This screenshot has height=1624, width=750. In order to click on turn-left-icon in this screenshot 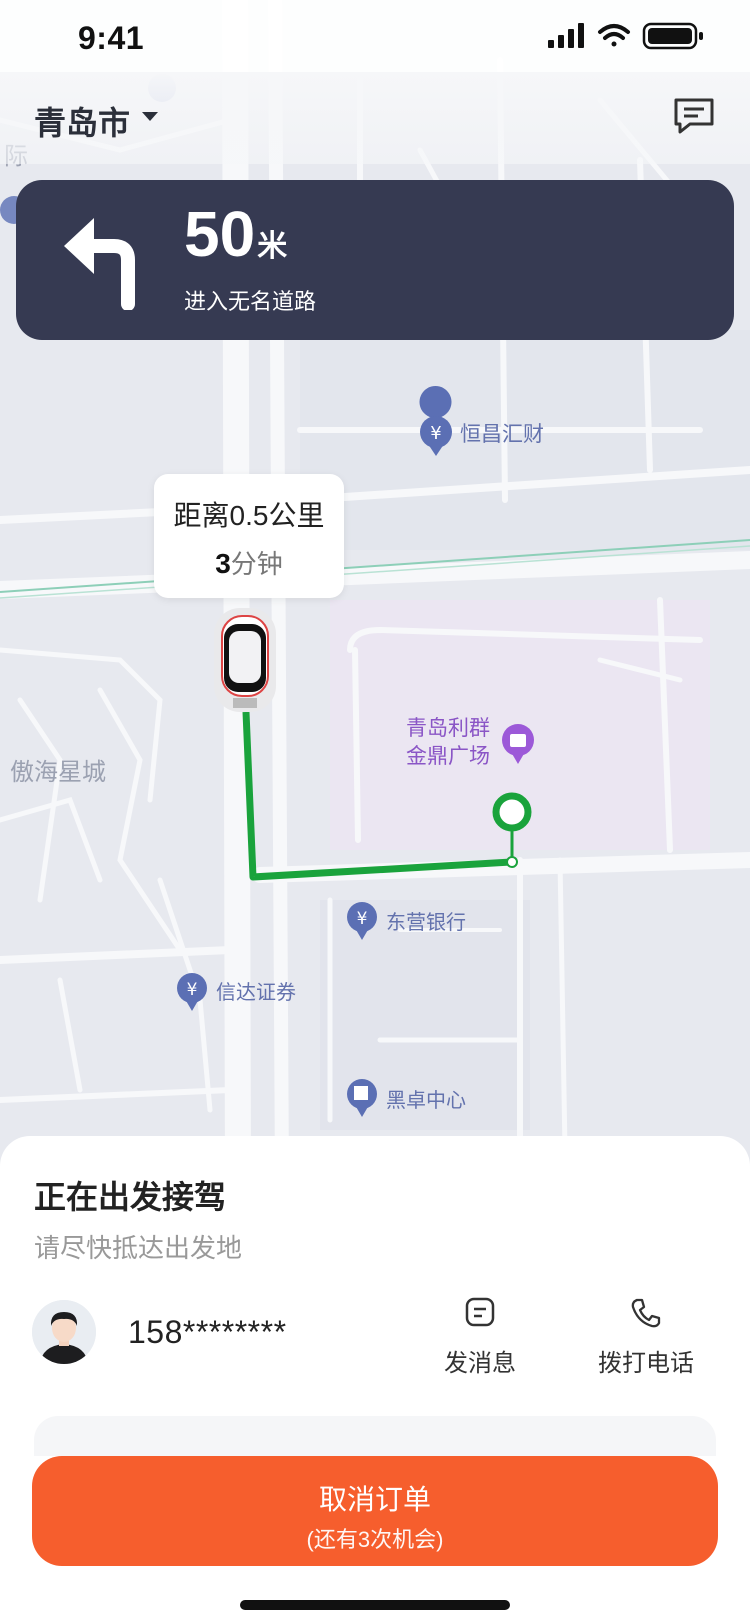, I will do `click(99, 264)`.